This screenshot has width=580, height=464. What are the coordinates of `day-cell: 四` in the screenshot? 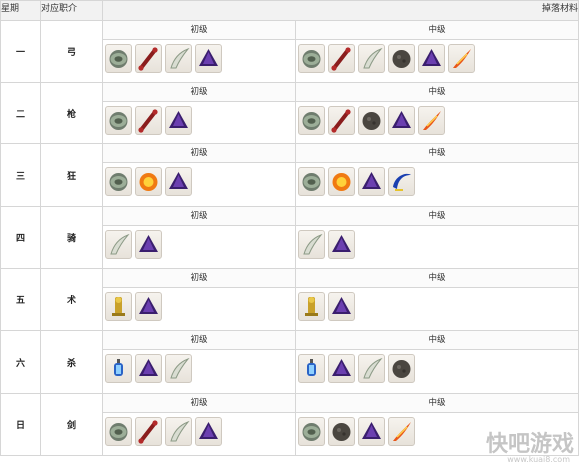 It's located at (20, 237).